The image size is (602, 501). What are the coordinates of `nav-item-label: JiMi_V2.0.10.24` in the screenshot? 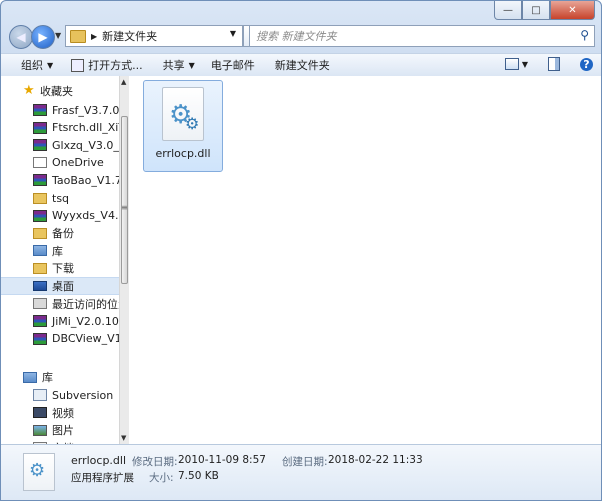 It's located at (85, 321).